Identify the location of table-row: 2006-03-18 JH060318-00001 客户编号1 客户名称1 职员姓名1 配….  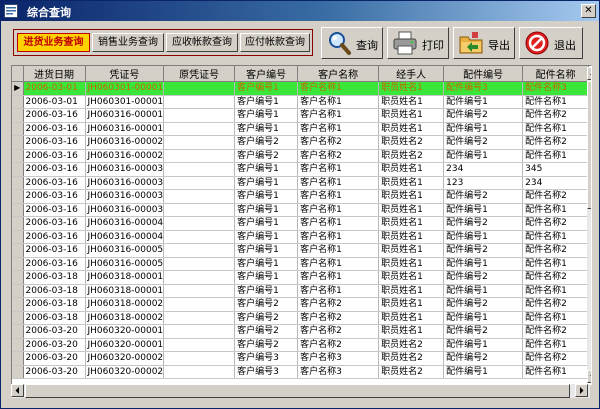
(301, 291).